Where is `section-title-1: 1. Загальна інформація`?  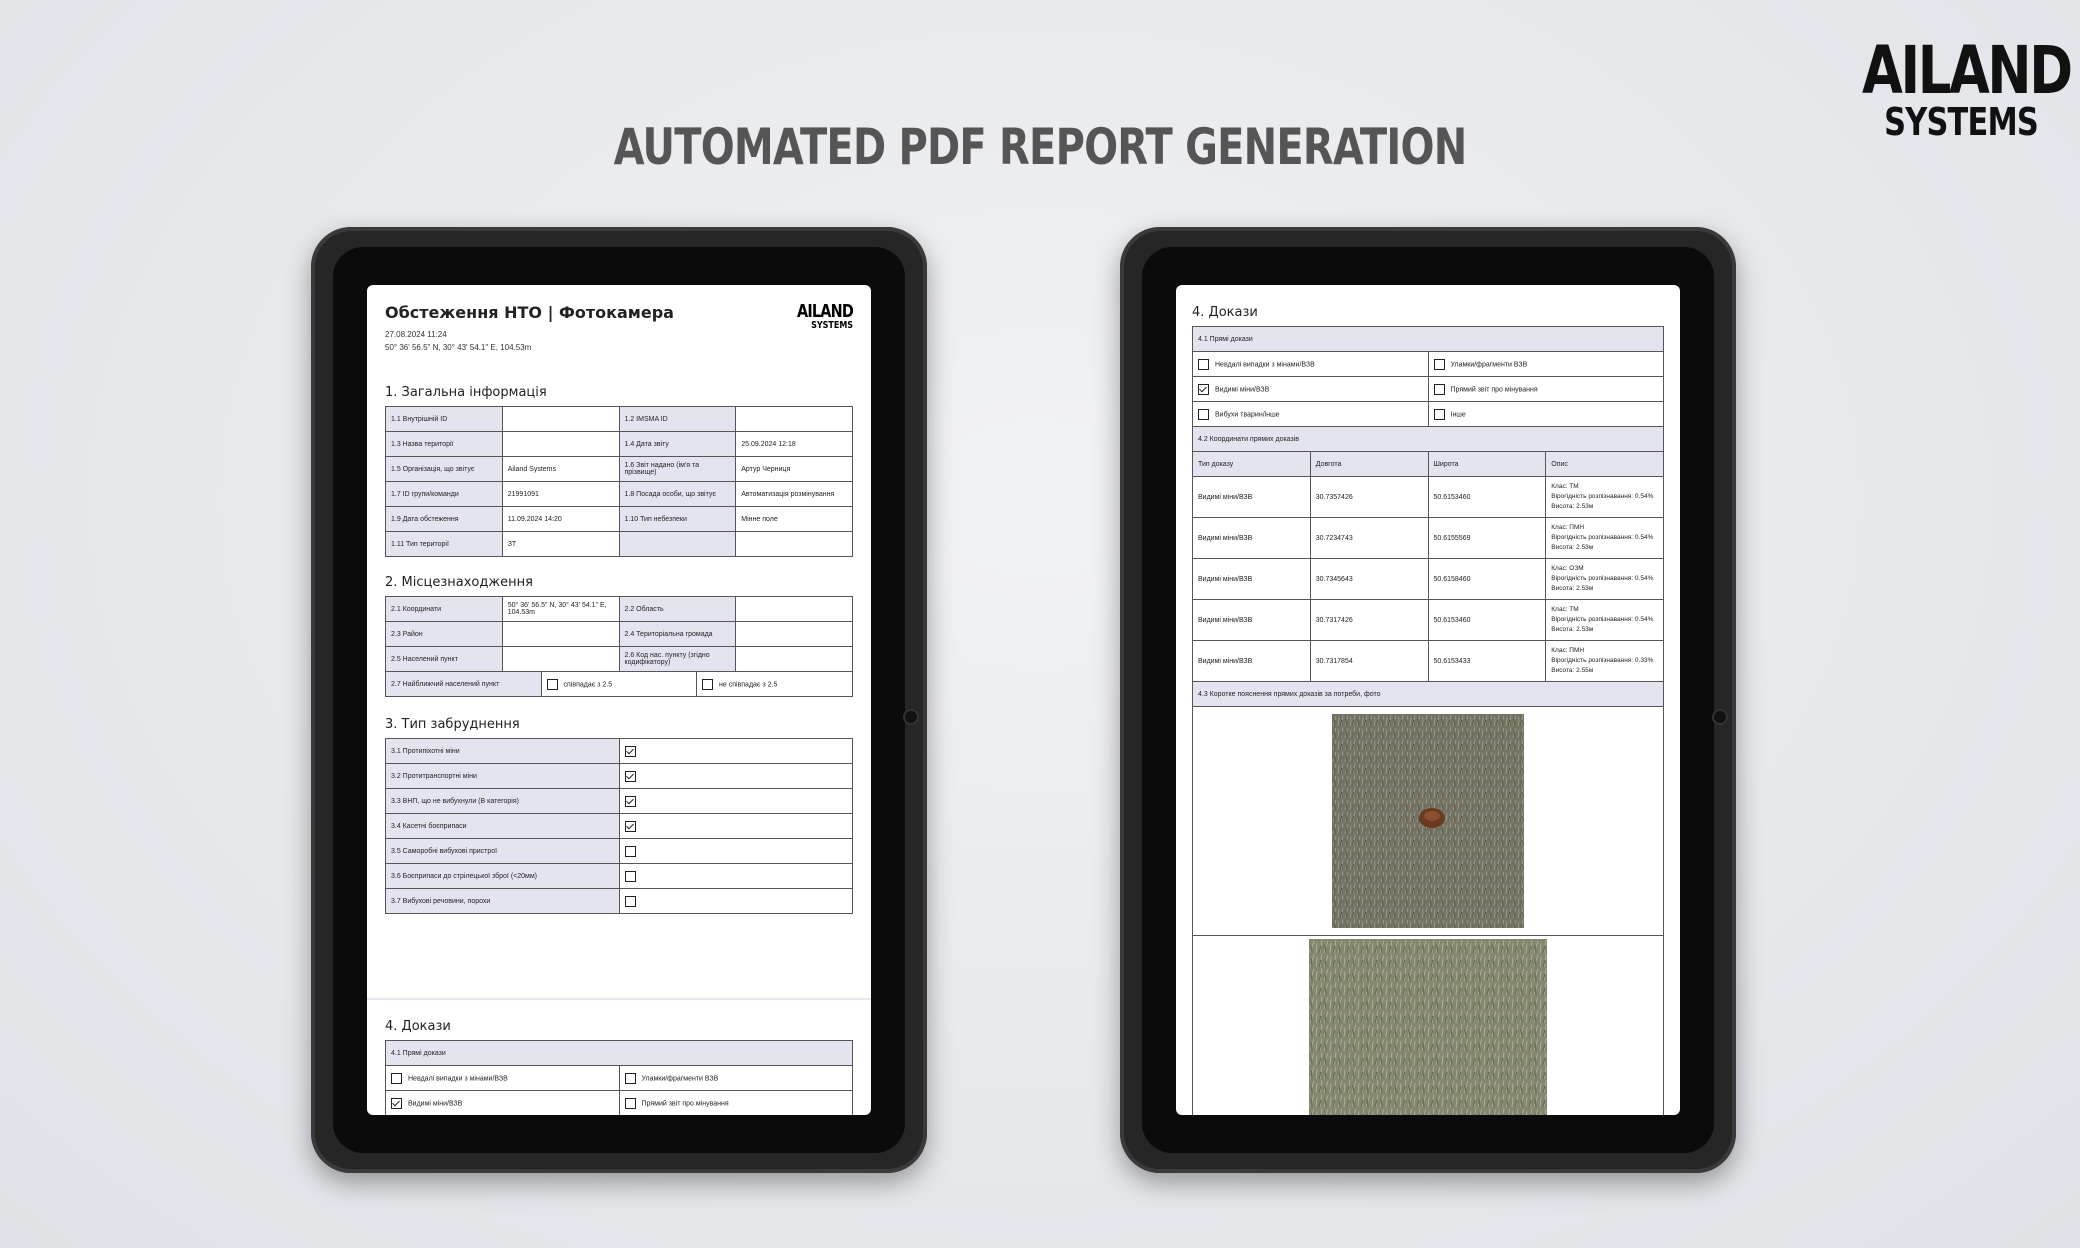
section-title-1: 1. Загальна інформація is located at coordinates (466, 392).